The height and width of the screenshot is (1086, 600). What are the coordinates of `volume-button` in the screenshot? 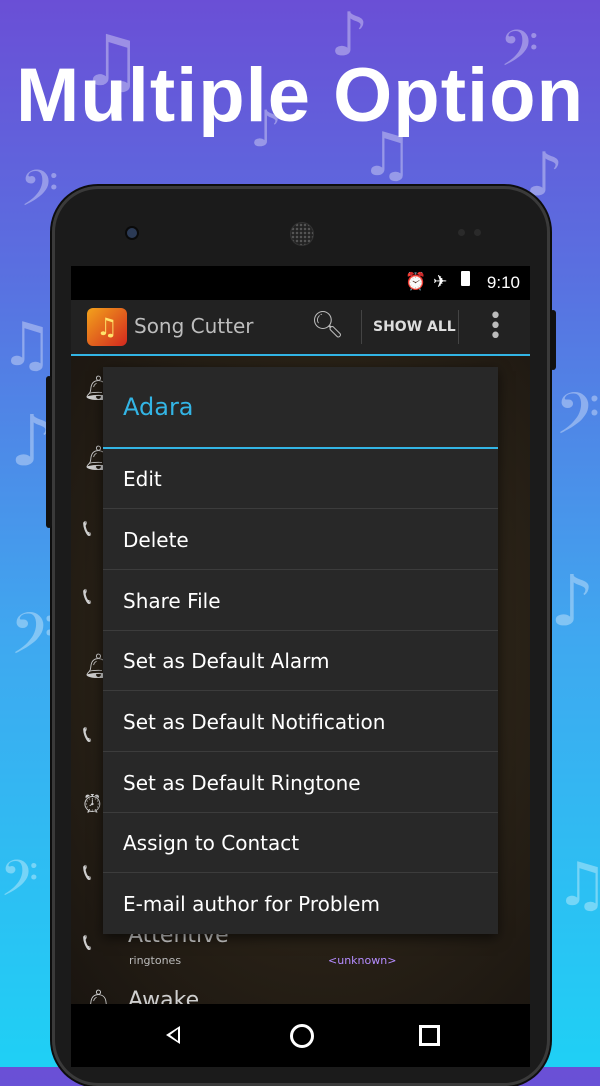 It's located at (49, 452).